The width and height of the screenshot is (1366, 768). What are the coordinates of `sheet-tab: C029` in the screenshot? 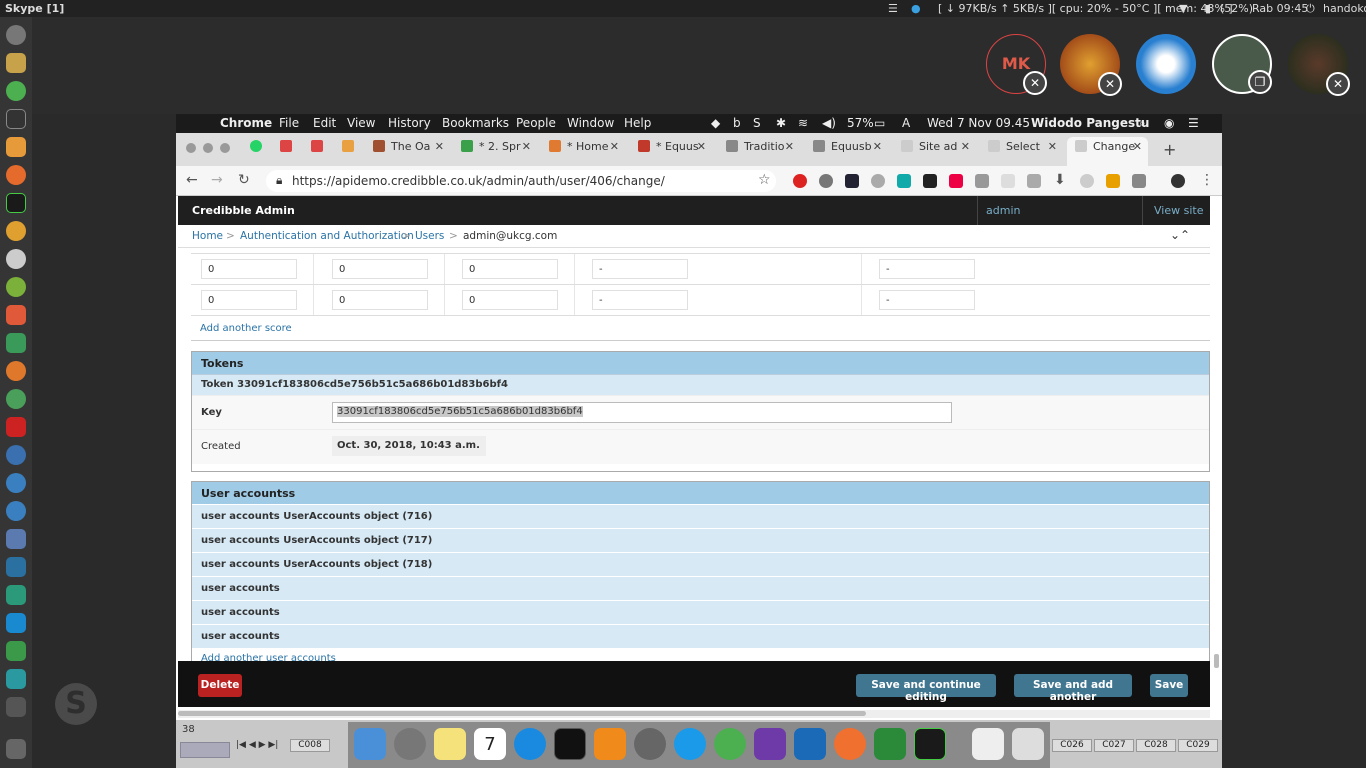 It's located at (1198, 745).